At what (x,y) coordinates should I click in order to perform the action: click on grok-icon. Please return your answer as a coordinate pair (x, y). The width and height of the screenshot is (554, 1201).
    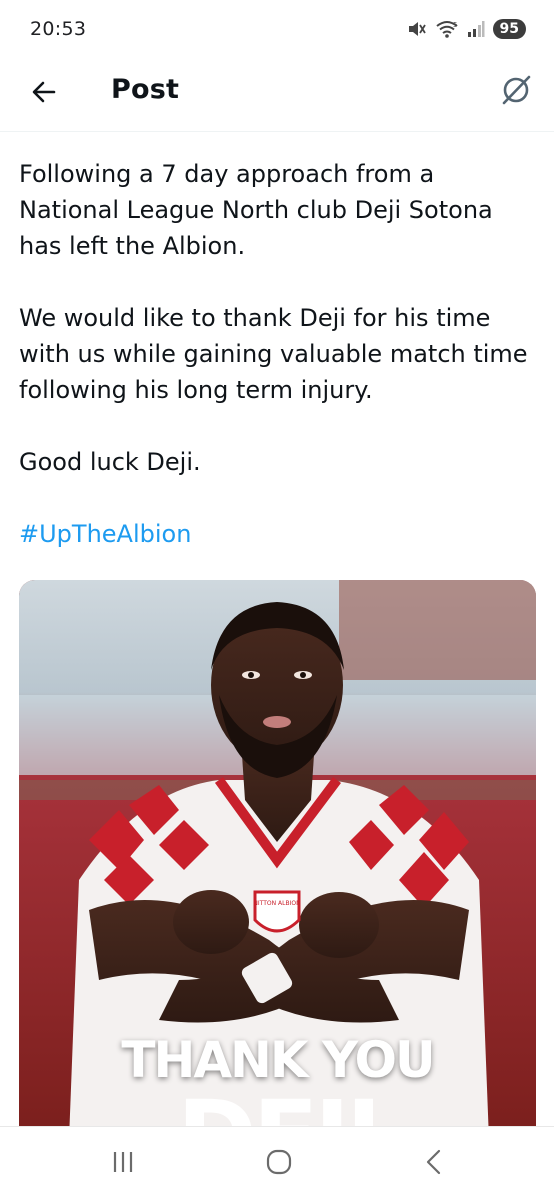
    Looking at the image, I should click on (516, 92).